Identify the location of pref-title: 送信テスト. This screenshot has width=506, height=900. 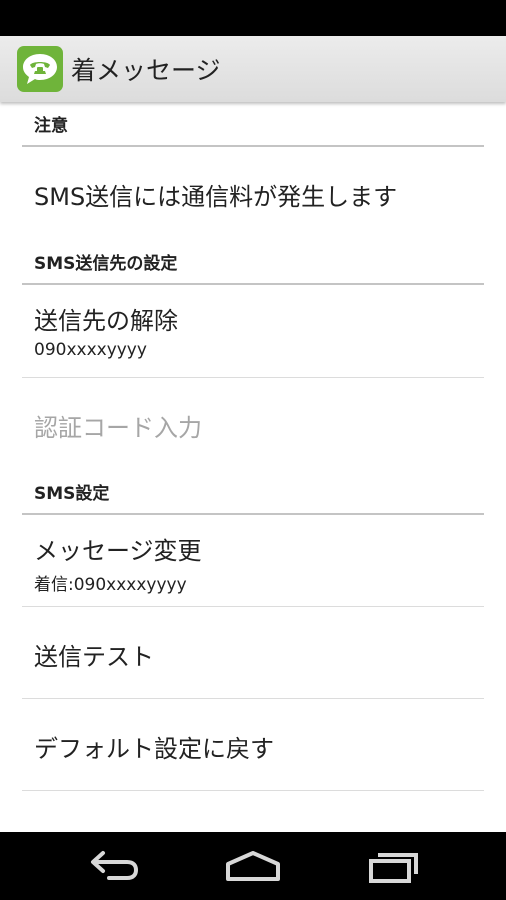
(94, 657).